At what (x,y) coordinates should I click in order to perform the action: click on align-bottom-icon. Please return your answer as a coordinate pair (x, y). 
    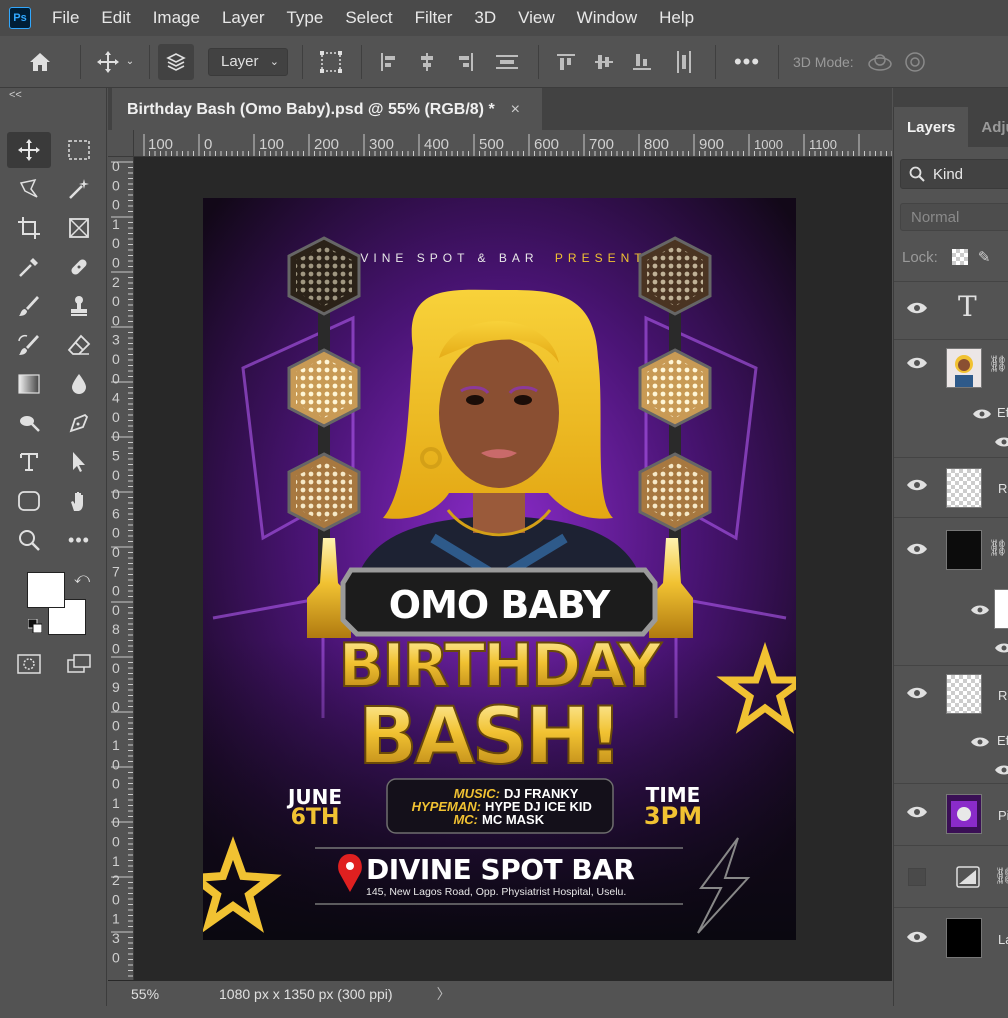
    Looking at the image, I should click on (642, 62).